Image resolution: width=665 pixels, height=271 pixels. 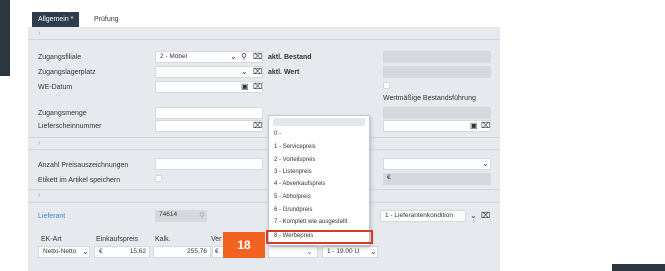 I want to click on aktl-wert-value, so click(x=437, y=72).